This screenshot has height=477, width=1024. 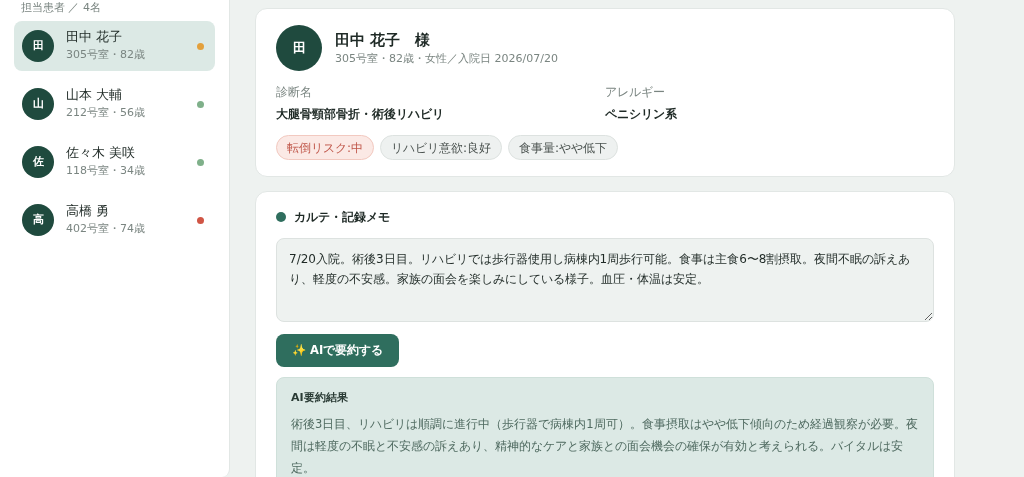 What do you see at coordinates (88, 211) in the screenshot?
I see `patient-name: 高橋 勇` at bounding box center [88, 211].